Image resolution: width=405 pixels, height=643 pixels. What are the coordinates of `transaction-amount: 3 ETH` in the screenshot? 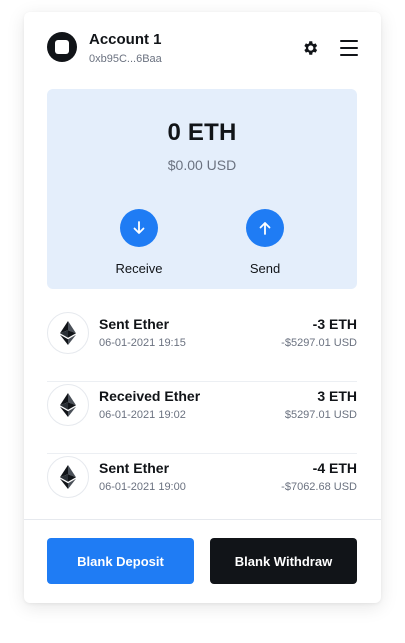 It's located at (337, 396).